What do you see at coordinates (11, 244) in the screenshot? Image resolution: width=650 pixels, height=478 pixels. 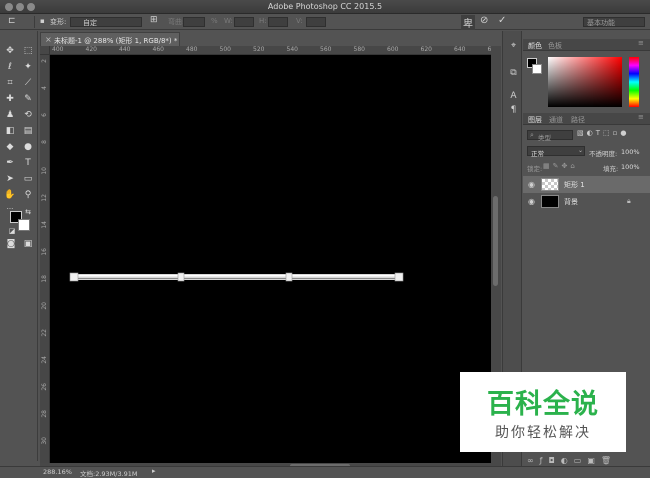 I see `quick-mask-icon: ◙` at bounding box center [11, 244].